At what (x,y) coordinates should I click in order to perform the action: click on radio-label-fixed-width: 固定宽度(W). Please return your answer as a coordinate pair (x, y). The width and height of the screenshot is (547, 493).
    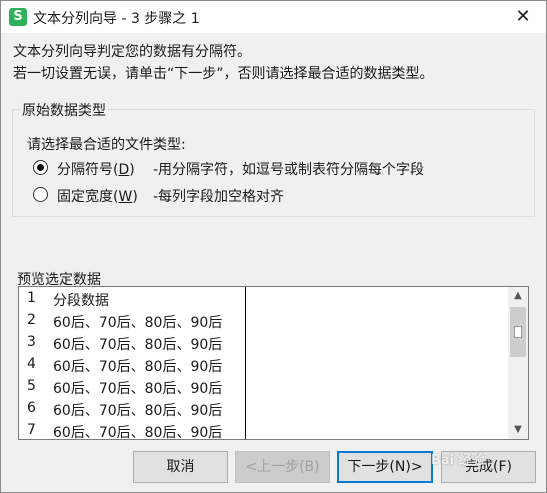
    Looking at the image, I should click on (97, 196).